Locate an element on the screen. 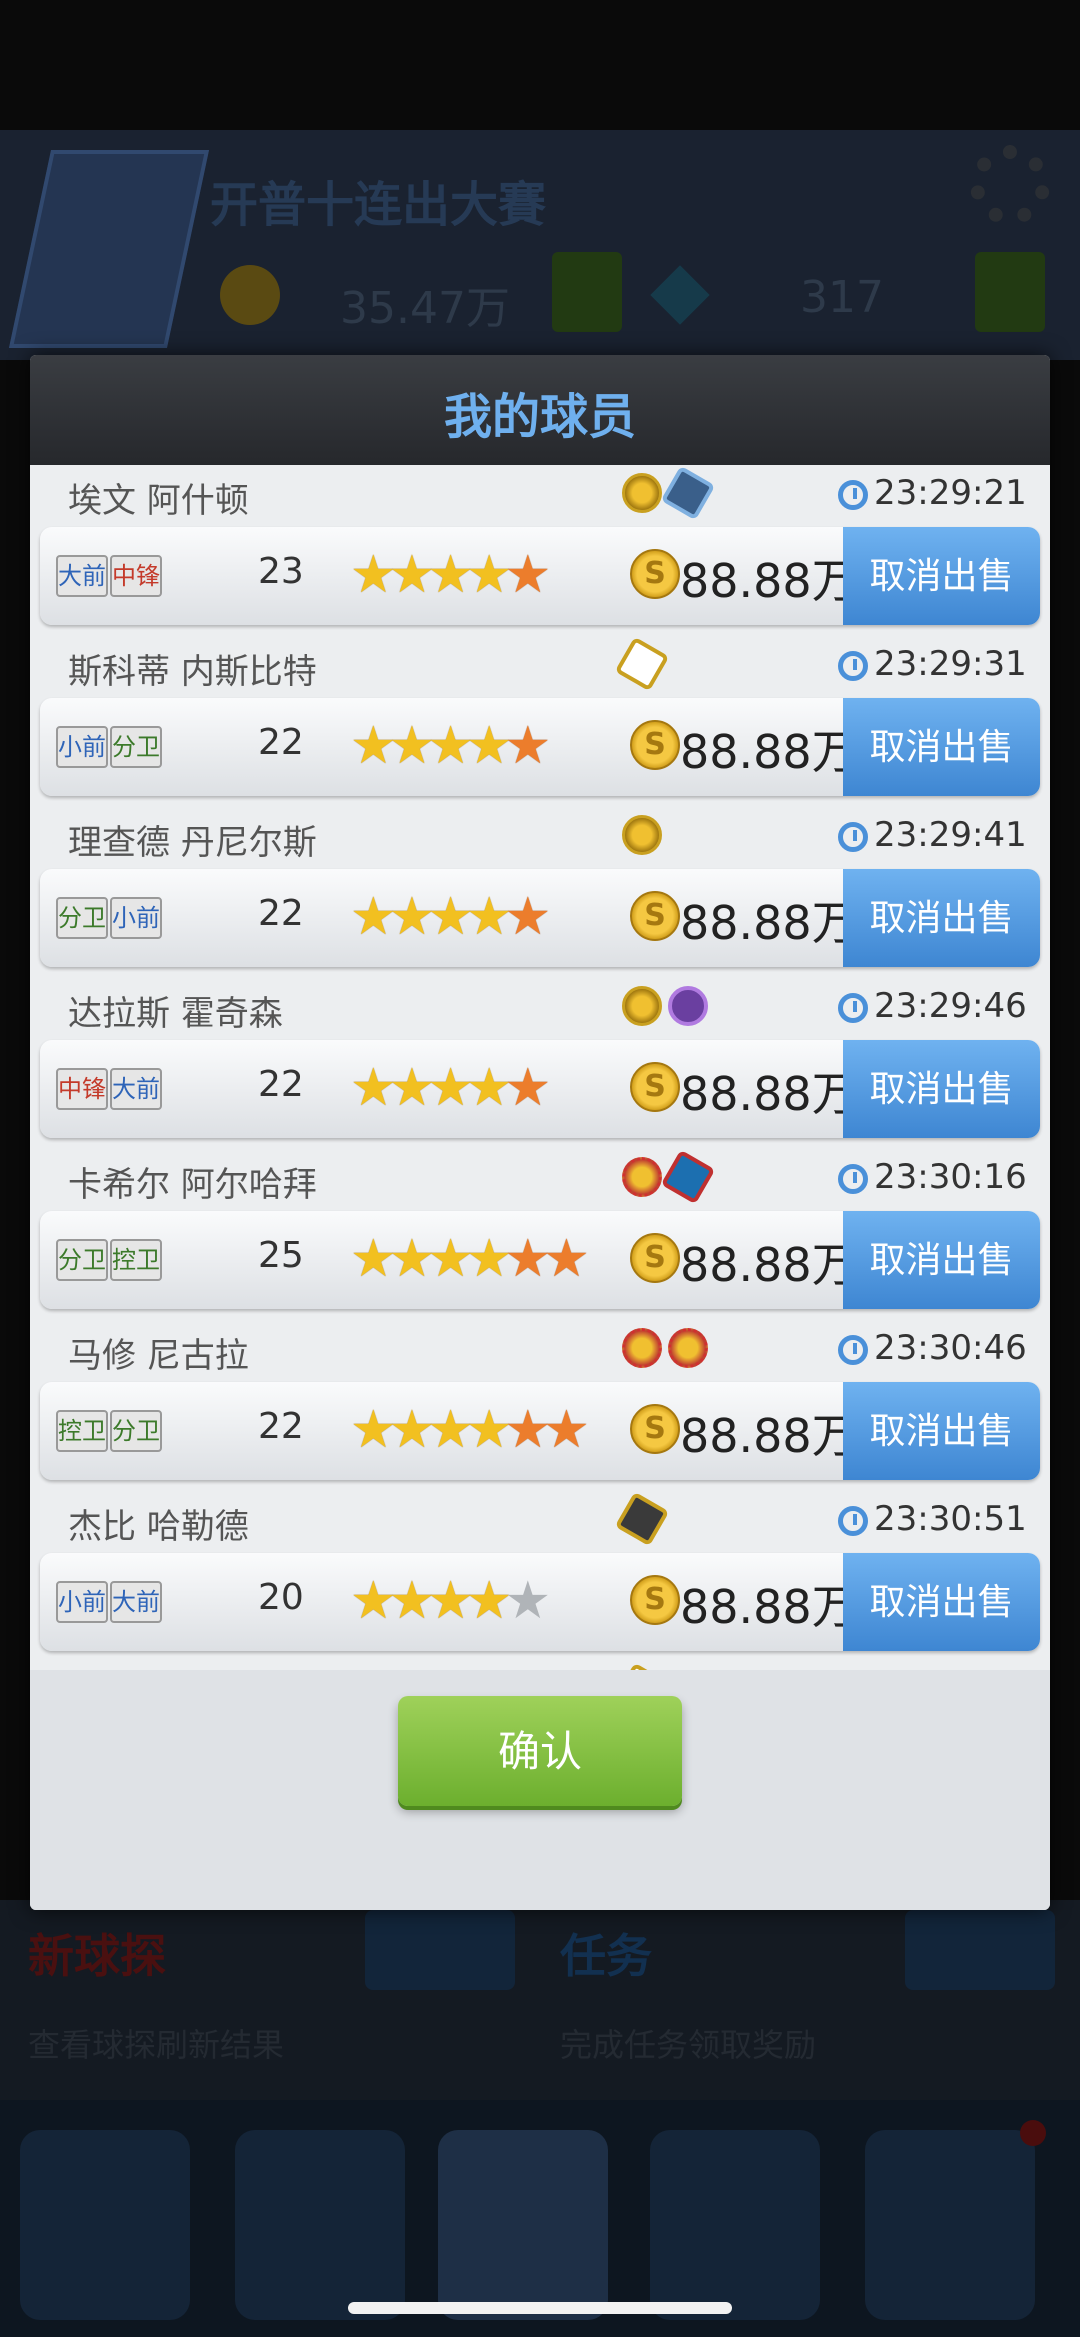 The width and height of the screenshot is (1080, 2337). dialog-footer: 确认 is located at coordinates (540, 1790).